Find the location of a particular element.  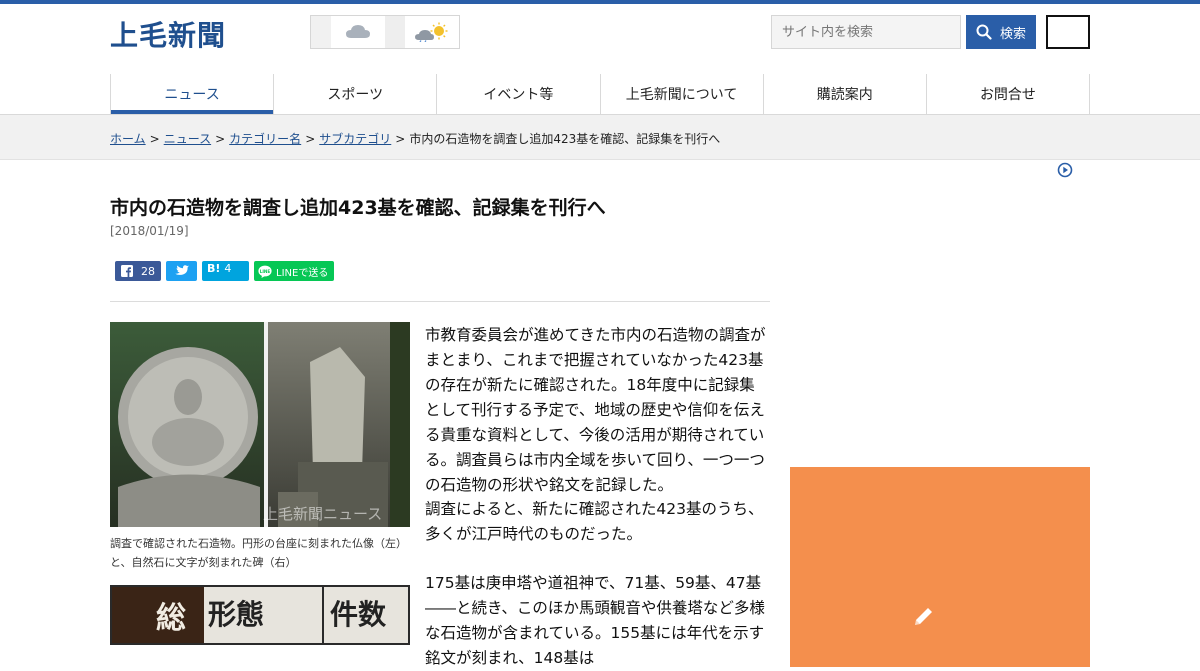

article-paragraph: 調査によると、新たに確認された423基のうち、多くが江戸時代のものだった。 is located at coordinates (594, 521).